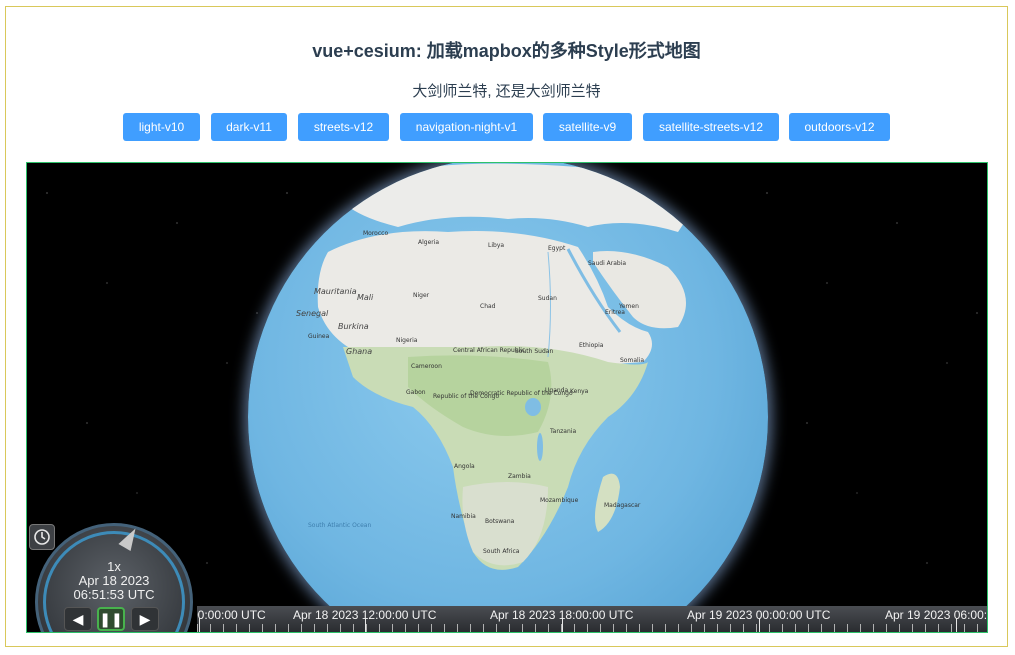 Image resolution: width=1015 pixels, height=655 pixels. I want to click on map-label-madagascar: Madagascar, so click(622, 505).